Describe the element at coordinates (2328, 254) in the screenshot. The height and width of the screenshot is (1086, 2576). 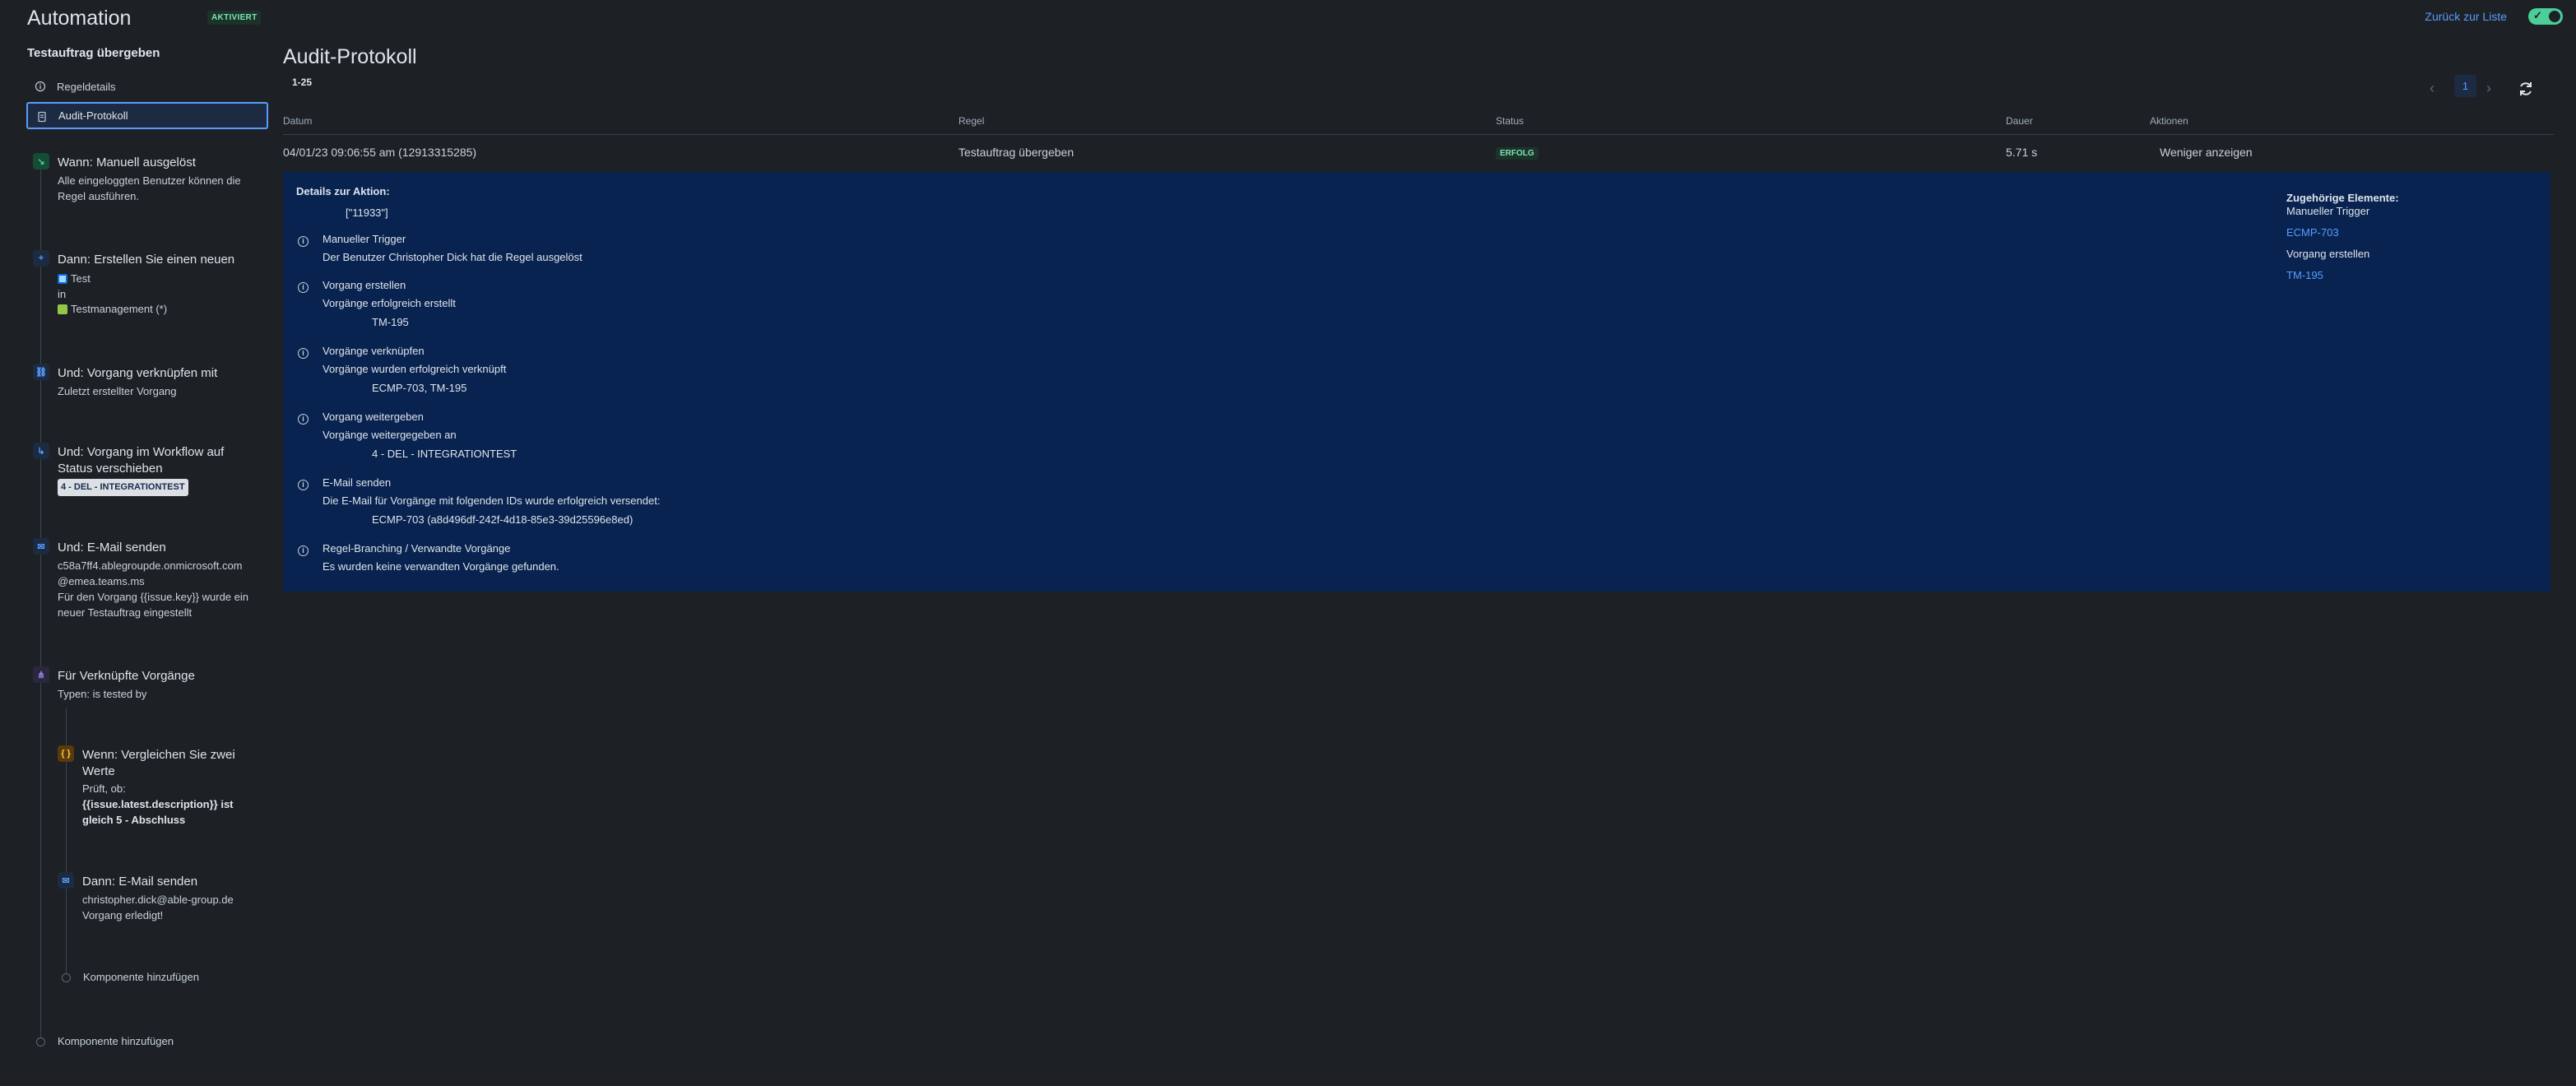
I see `related-item: Vorgang erstellen` at that location.